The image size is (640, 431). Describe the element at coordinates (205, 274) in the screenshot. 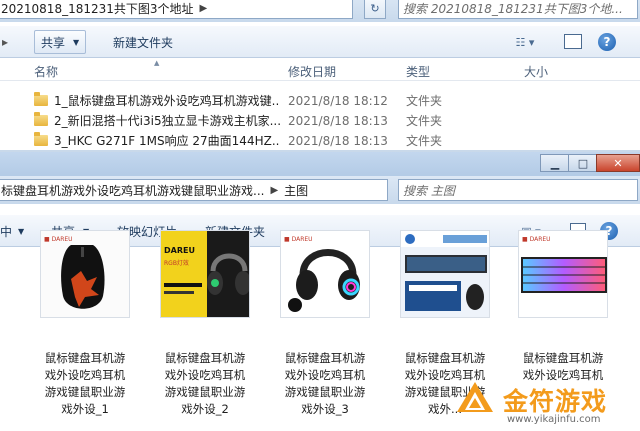

I see `image-thumbnail-headset-promo: DAREU RGB灯效` at that location.